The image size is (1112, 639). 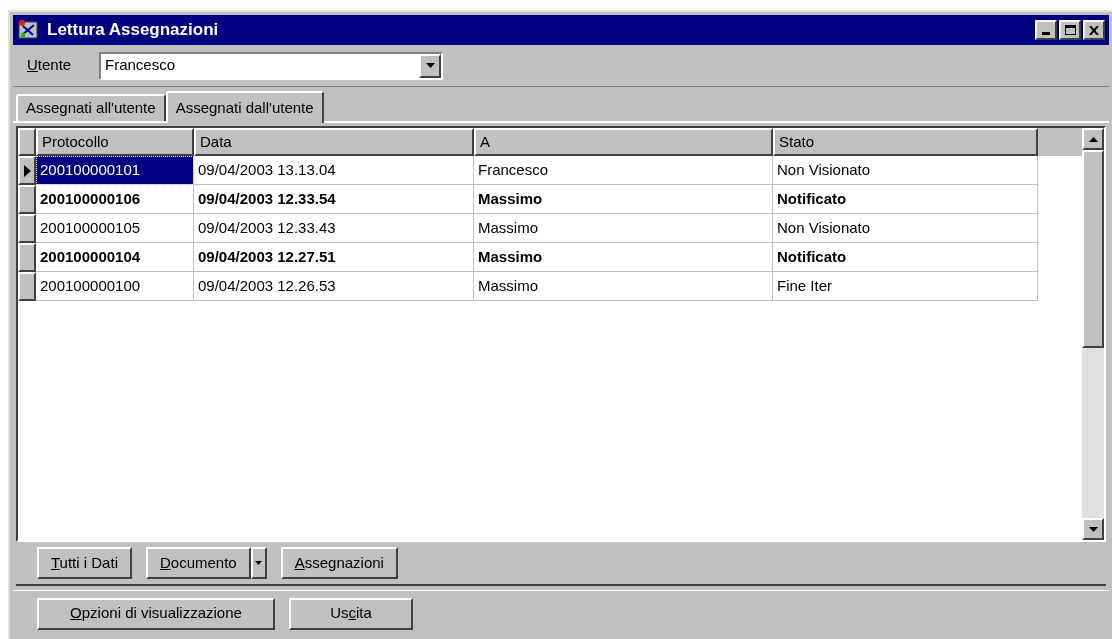 I want to click on column-header: Data, so click(x=334, y=142).